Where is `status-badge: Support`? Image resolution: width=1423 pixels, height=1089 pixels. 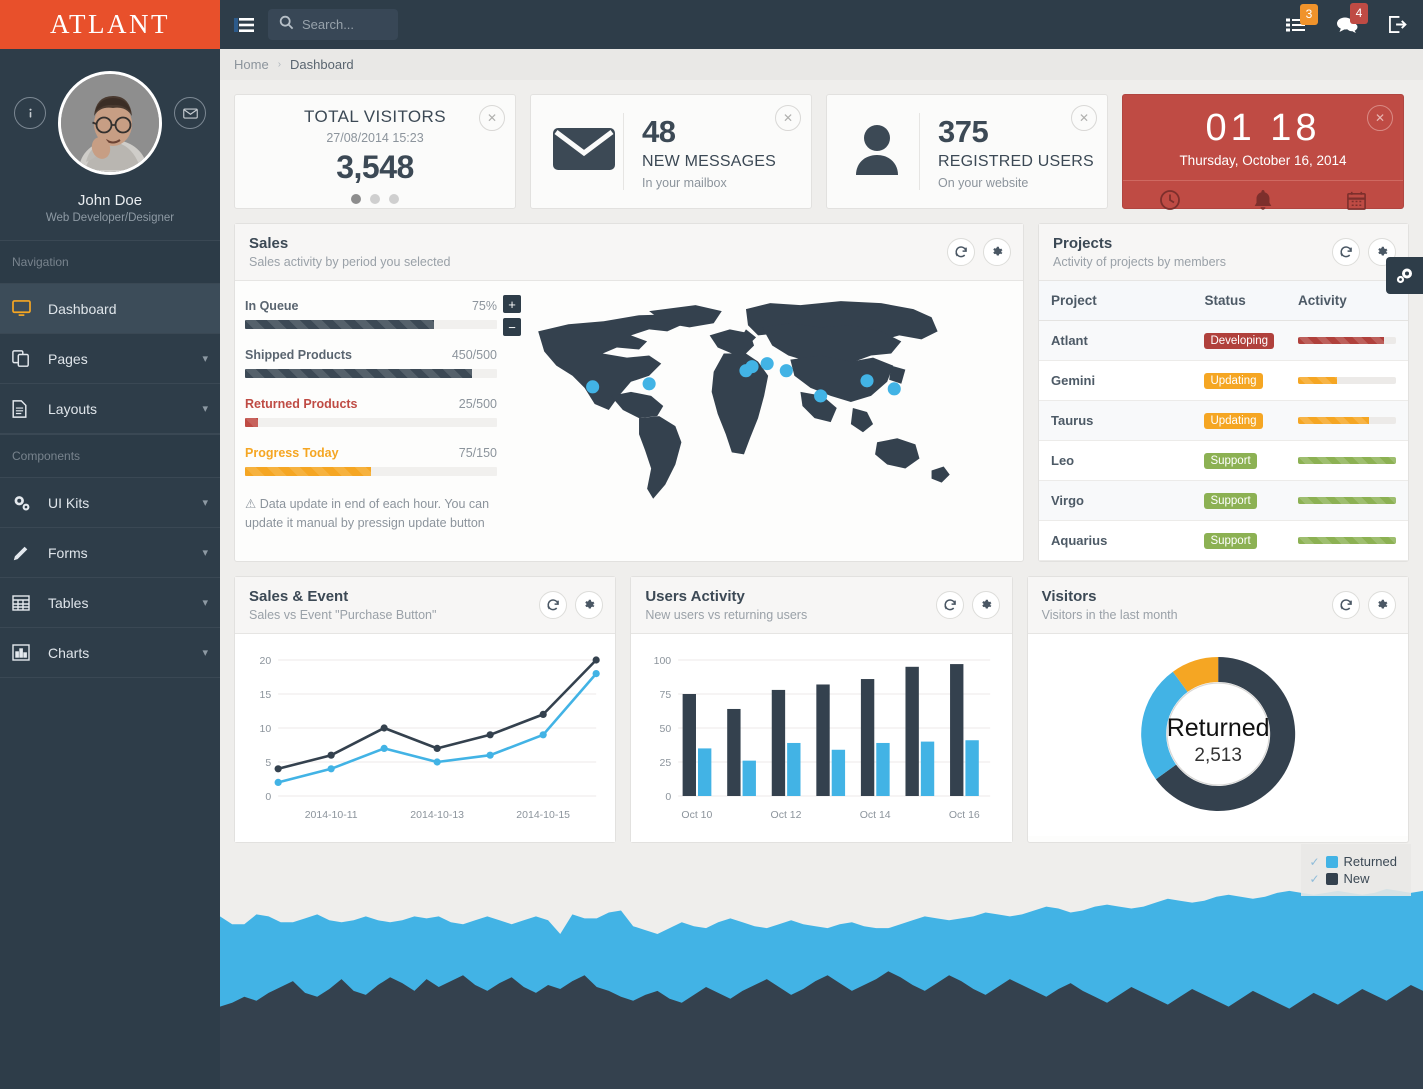
status-badge: Support is located at coordinates (1230, 541).